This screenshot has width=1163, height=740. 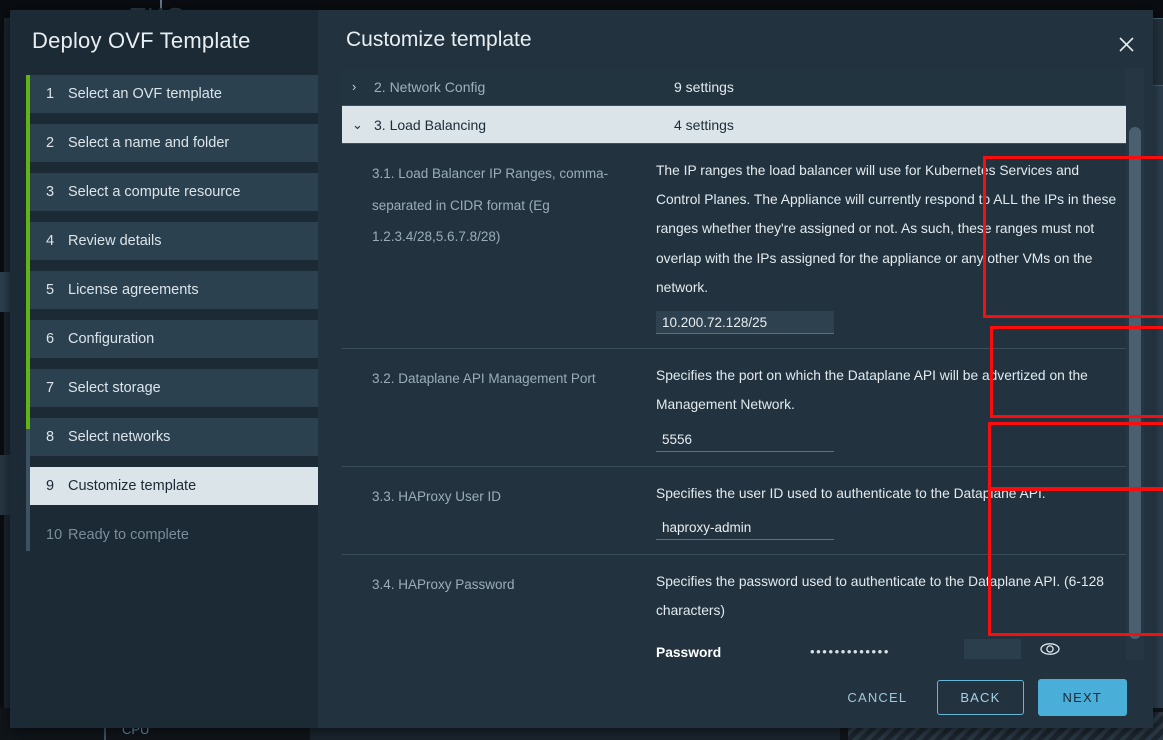 What do you see at coordinates (50, 94) in the screenshot?
I see `wizard-step-number: 1` at bounding box center [50, 94].